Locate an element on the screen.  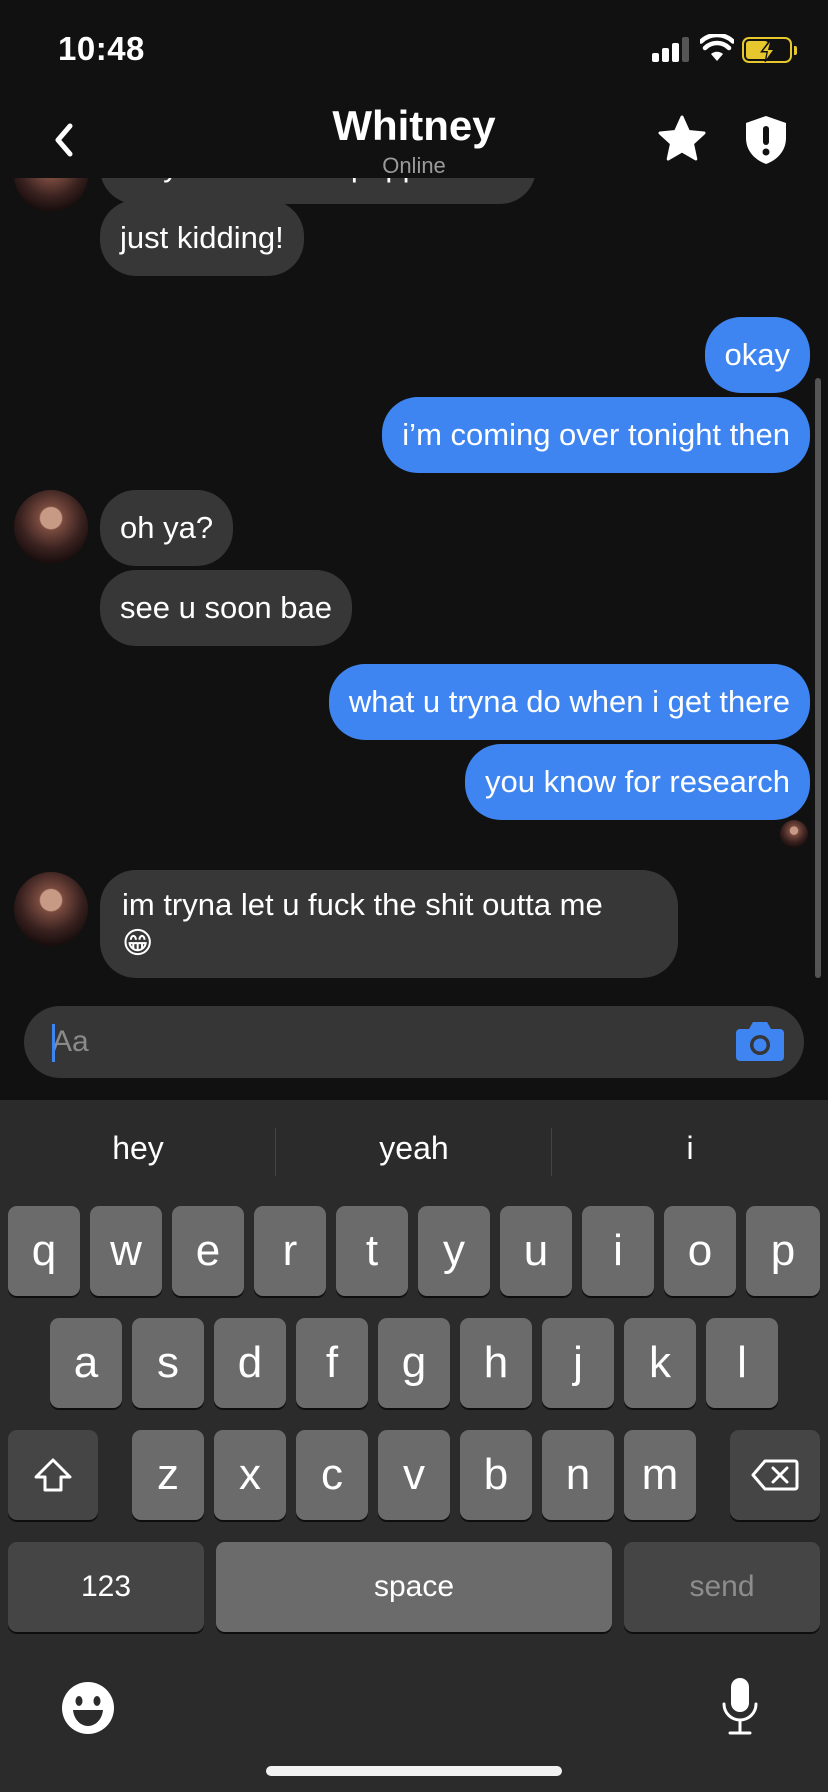
key-h: h is located at coordinates (496, 1363).